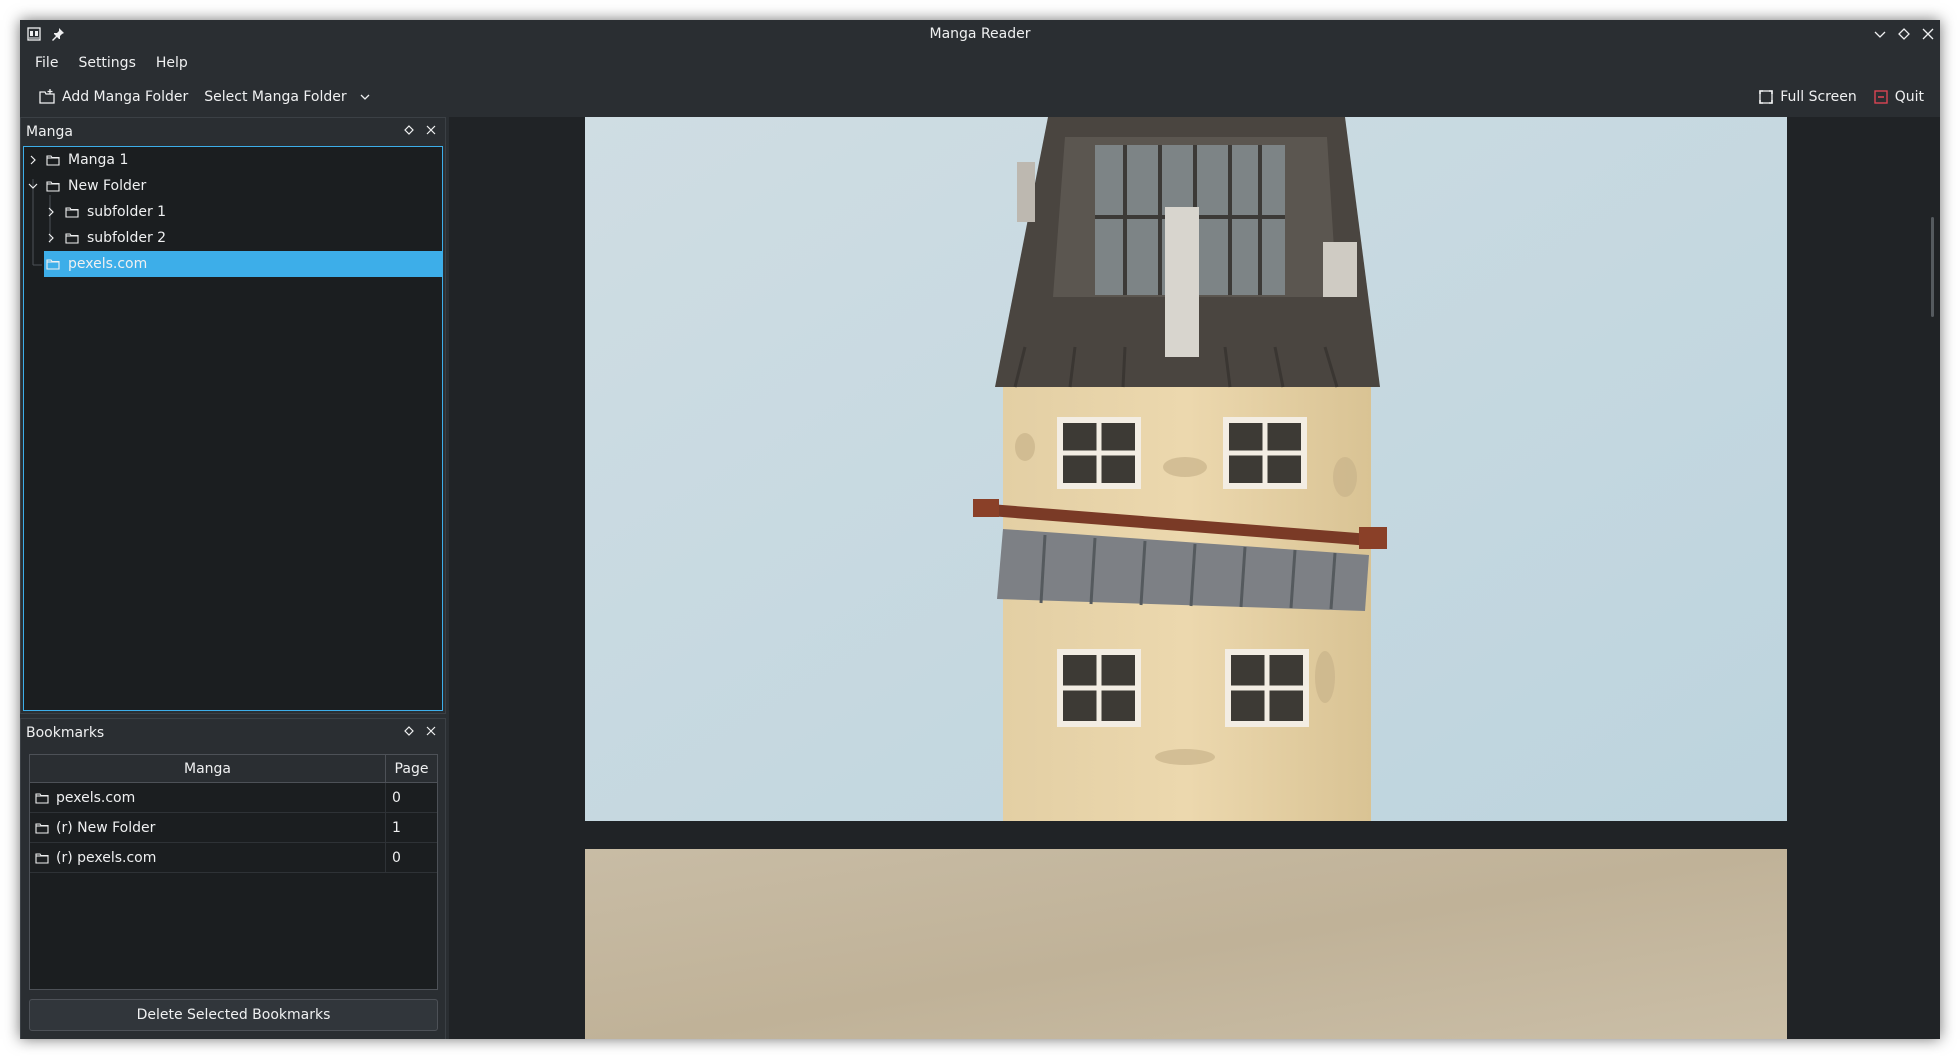 The image size is (1960, 1060). Describe the element at coordinates (108, 264) in the screenshot. I see `tree-item-label: pexels.com` at that location.